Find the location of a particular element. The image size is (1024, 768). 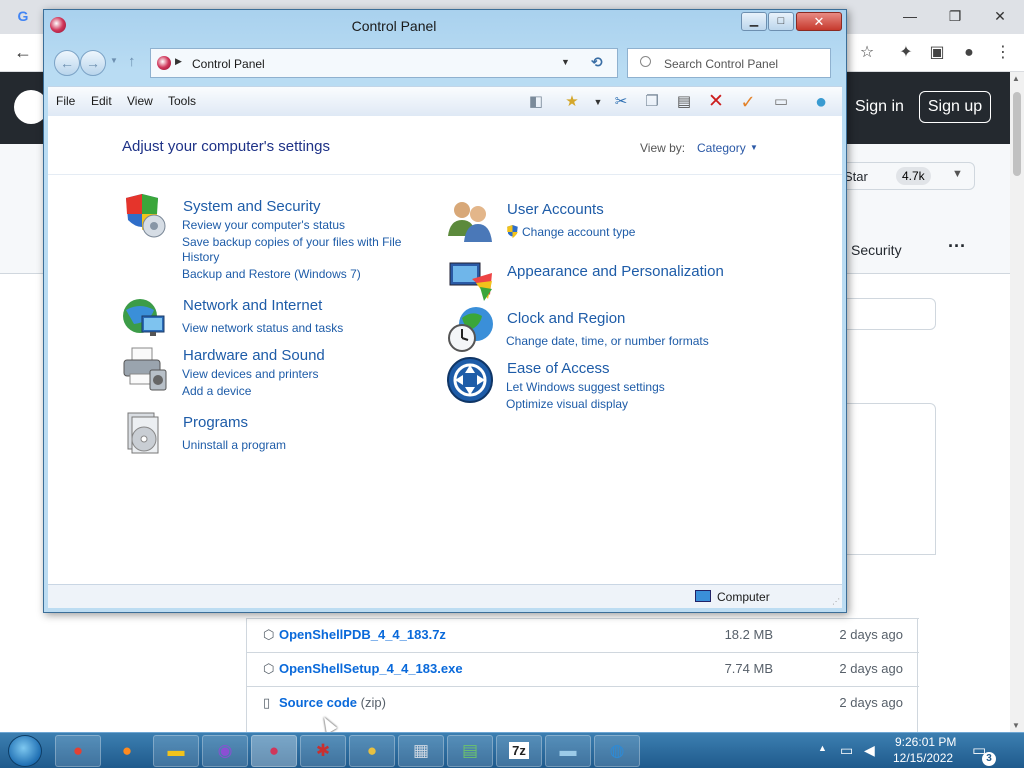

tab-security: Security is located at coordinates (876, 250).